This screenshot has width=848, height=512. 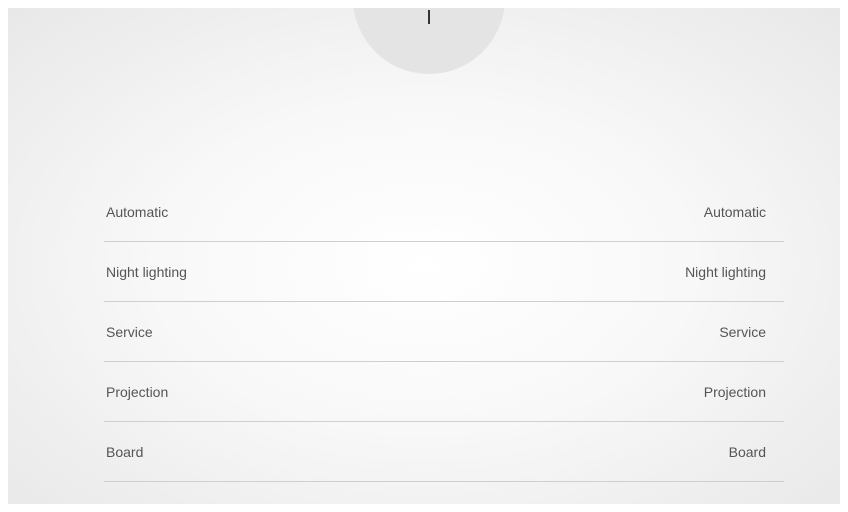 I want to click on mode-label: Automatic, so click(x=137, y=212).